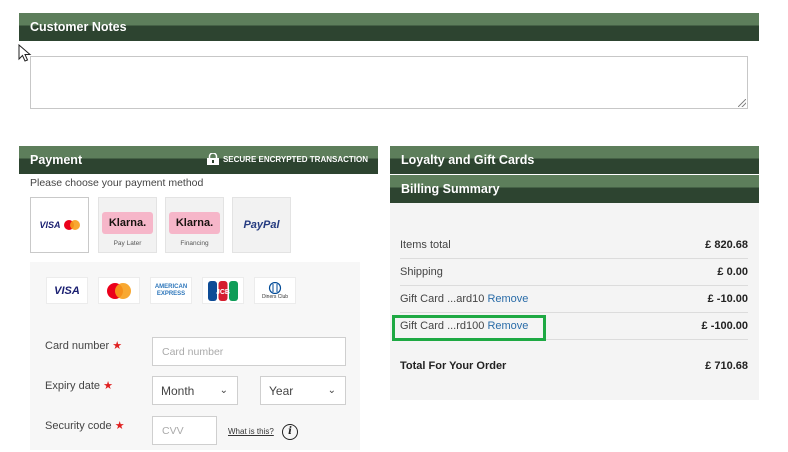 The height and width of the screenshot is (452, 788). Describe the element at coordinates (726, 245) in the screenshot. I see `items-total-amount: £ 820.68` at that location.